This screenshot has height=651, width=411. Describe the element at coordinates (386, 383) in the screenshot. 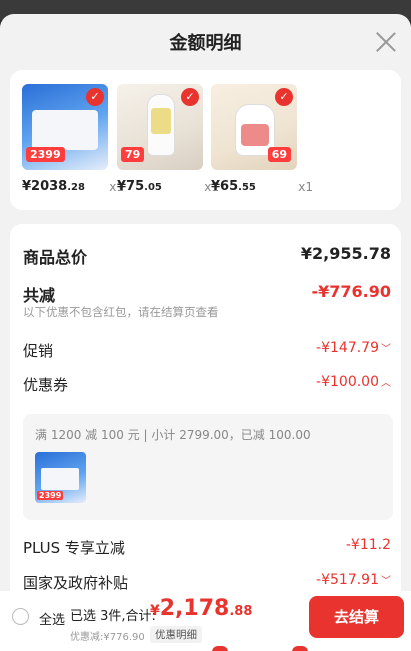

I see `chevron-up-icon: ︿` at that location.